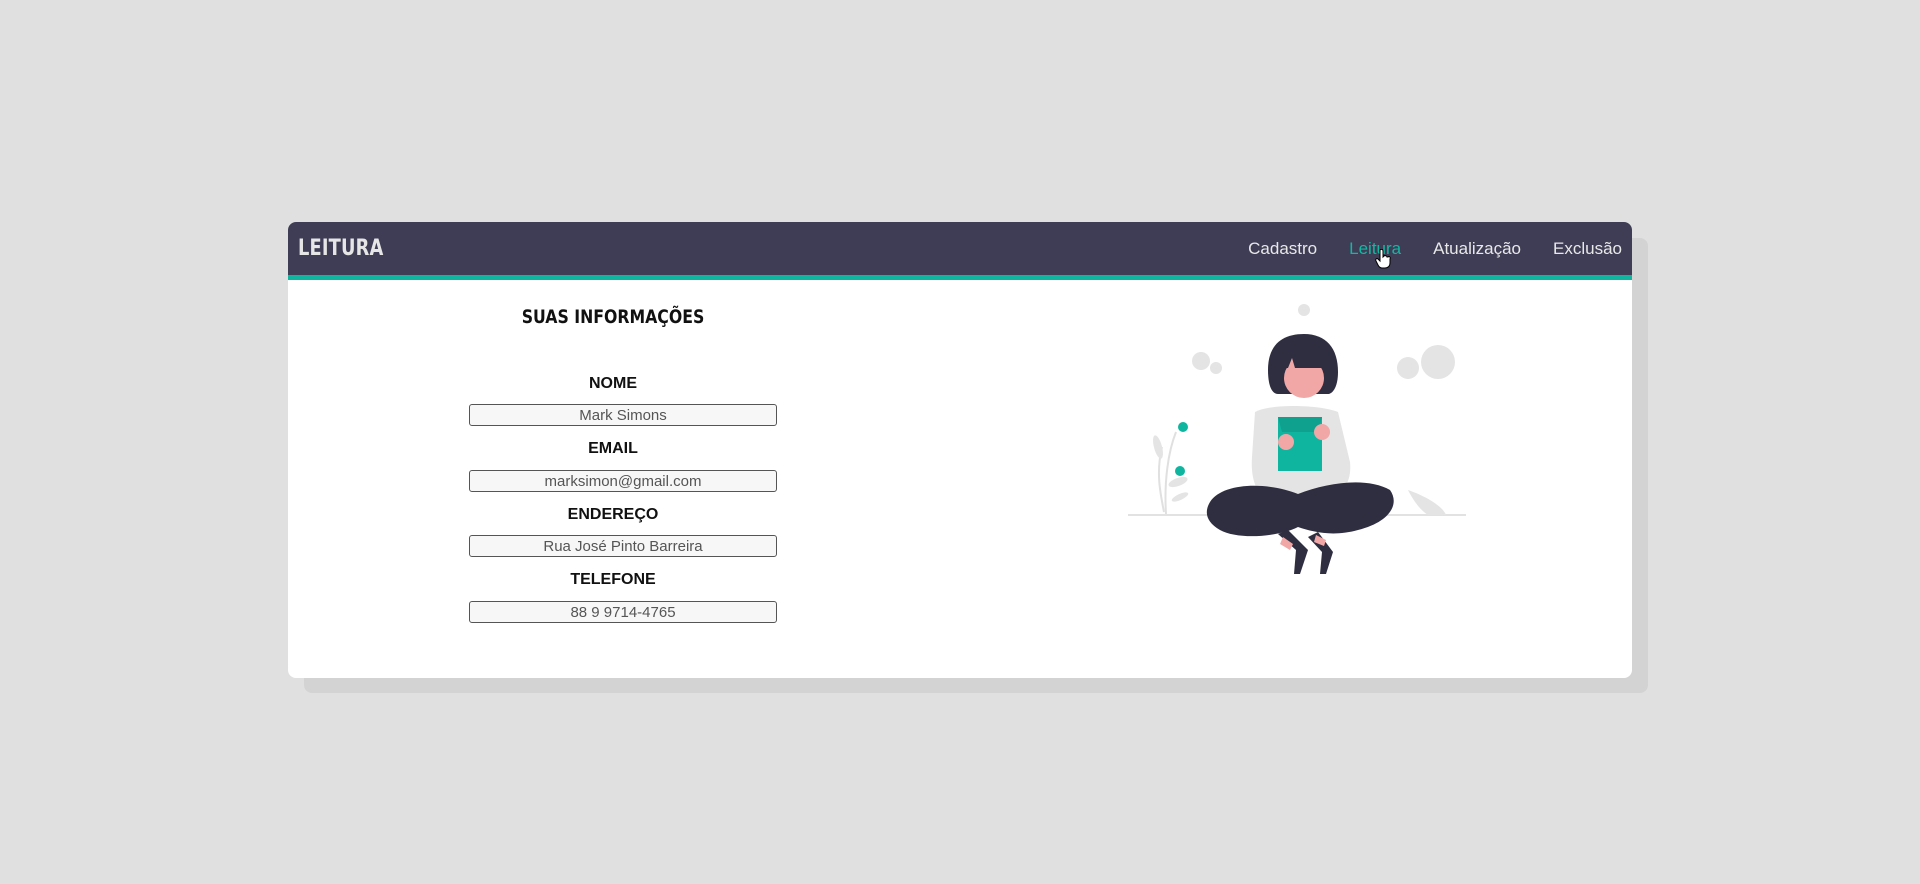  Describe the element at coordinates (623, 415) in the screenshot. I see `nome-field` at that location.